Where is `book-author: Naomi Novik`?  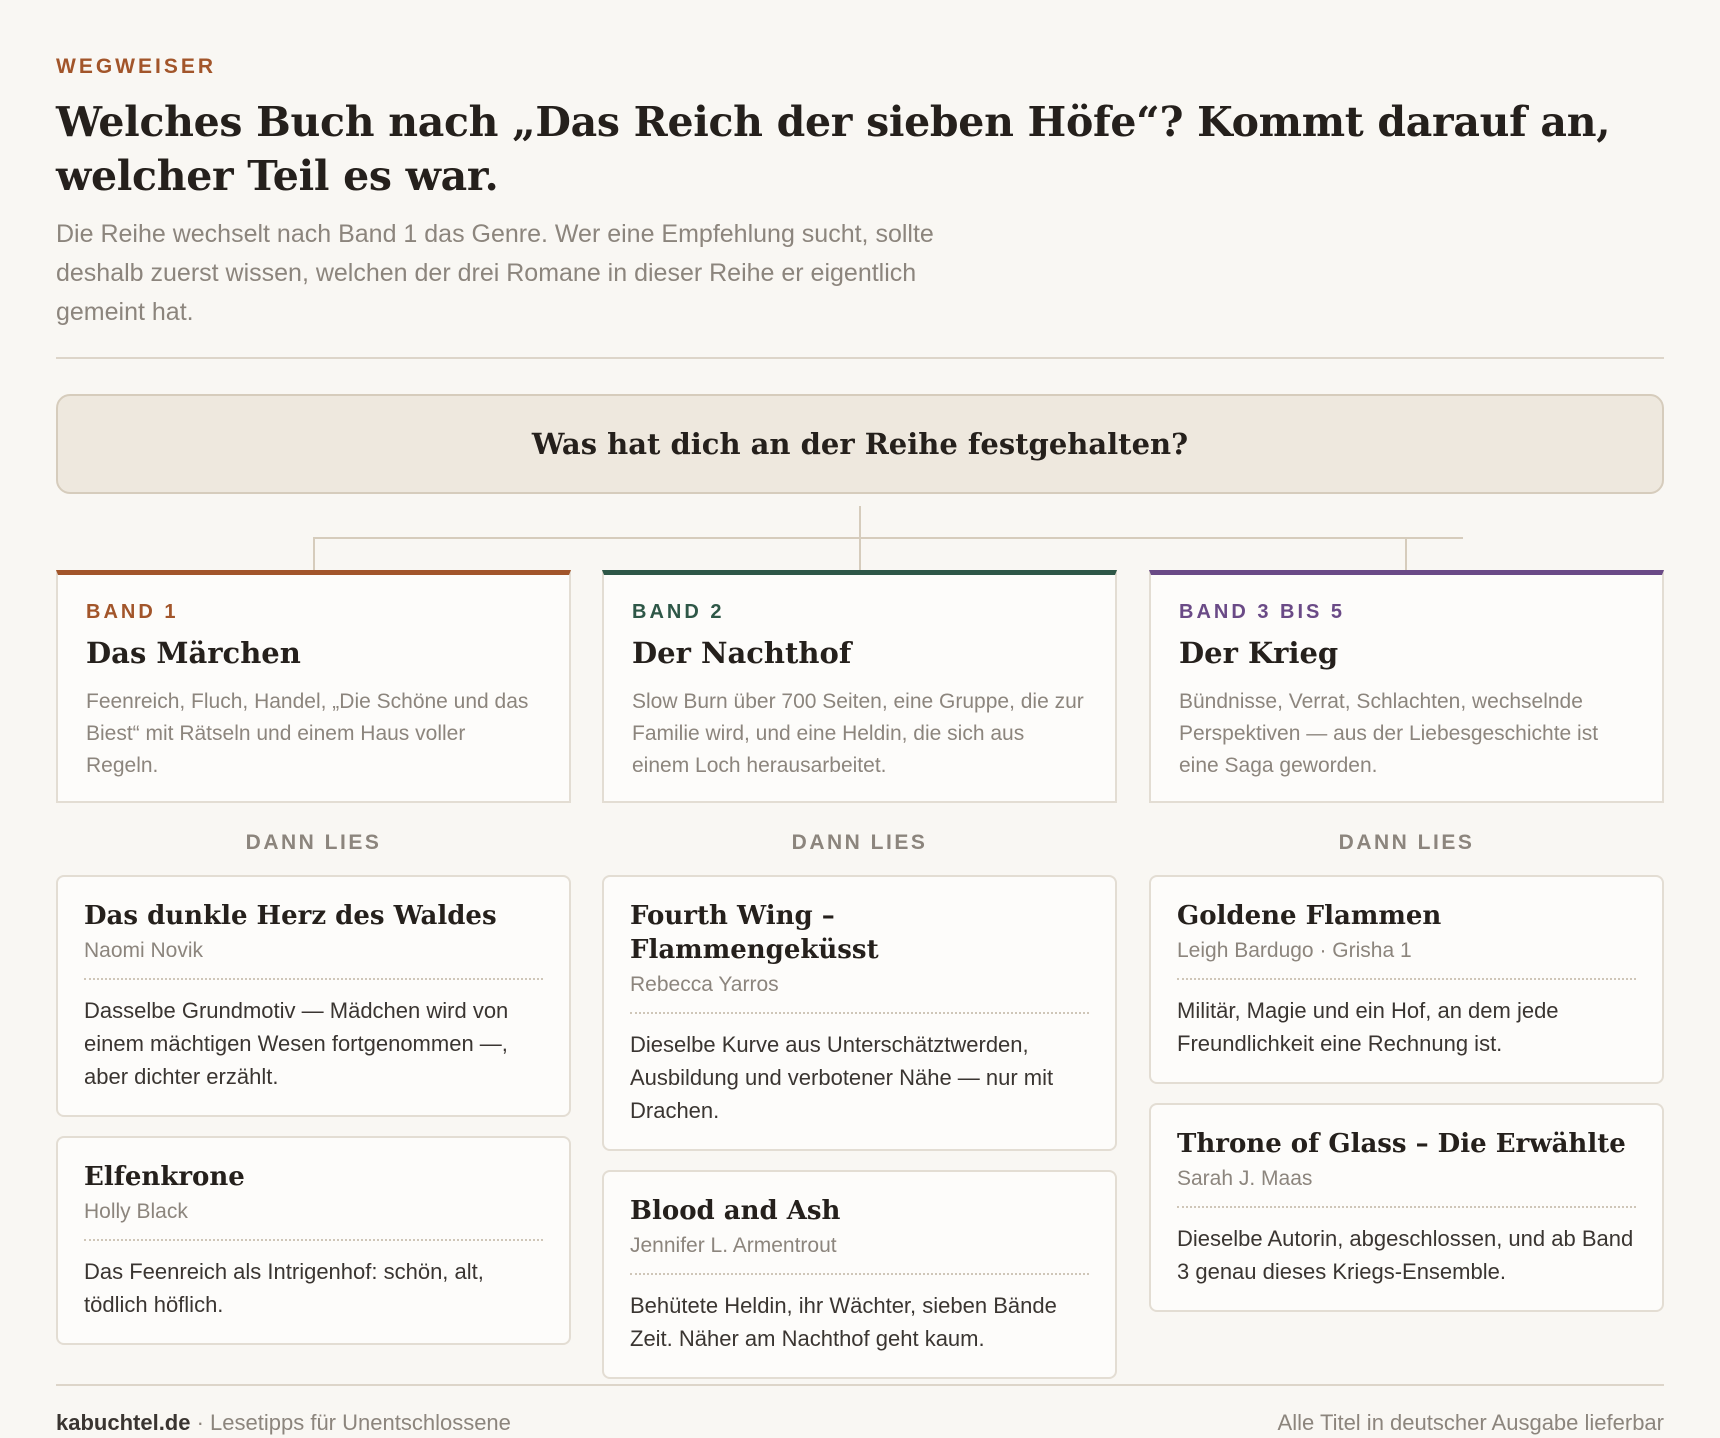
book-author: Naomi Novik is located at coordinates (313, 958).